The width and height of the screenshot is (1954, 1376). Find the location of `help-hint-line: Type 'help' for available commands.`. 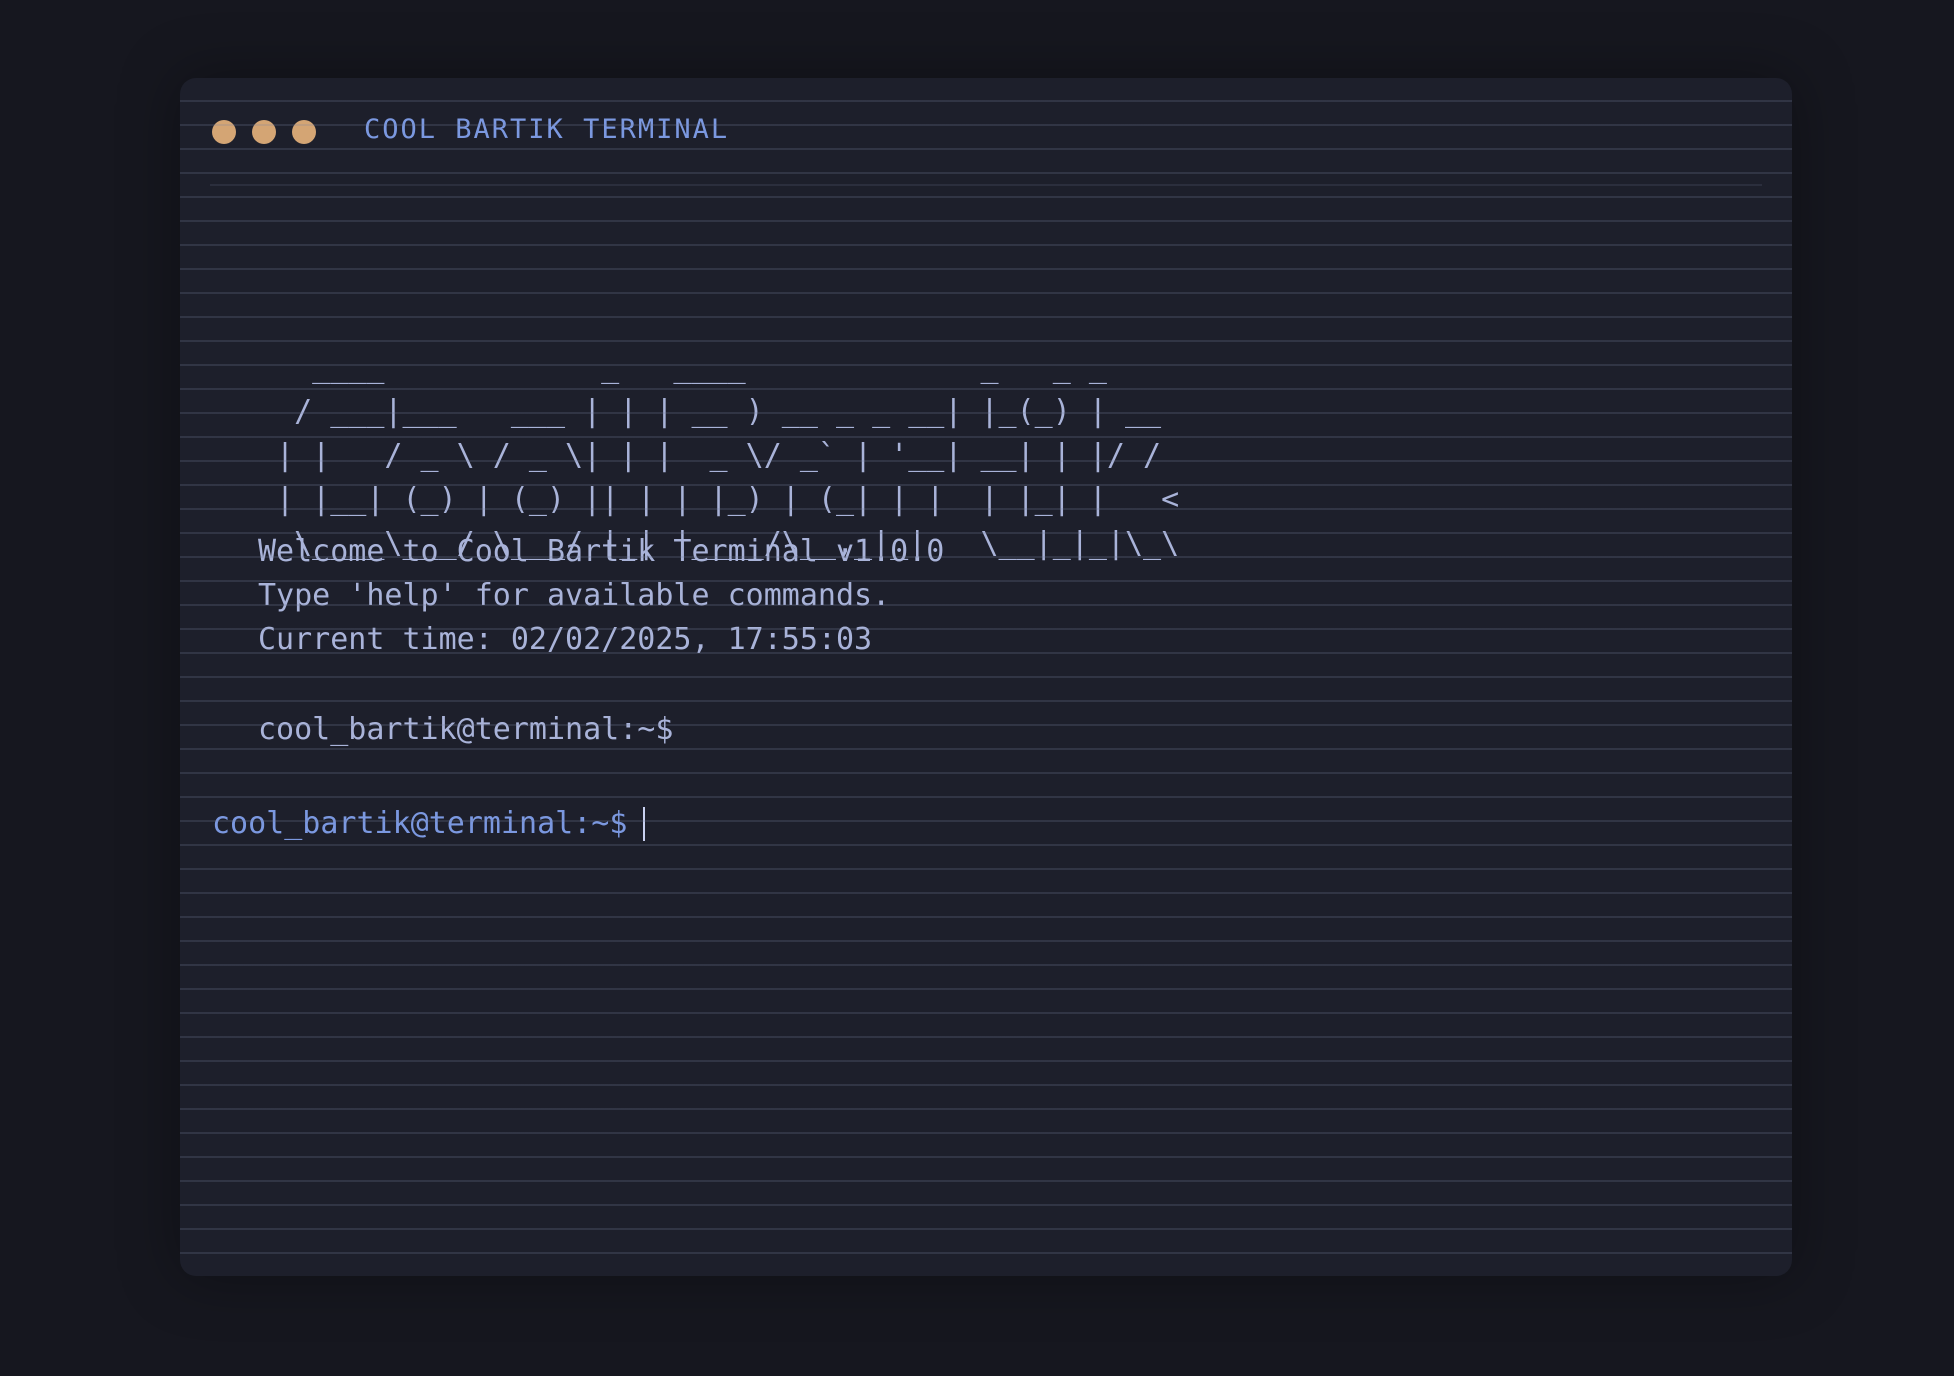

help-hint-line: Type 'help' for available commands. is located at coordinates (574, 595).